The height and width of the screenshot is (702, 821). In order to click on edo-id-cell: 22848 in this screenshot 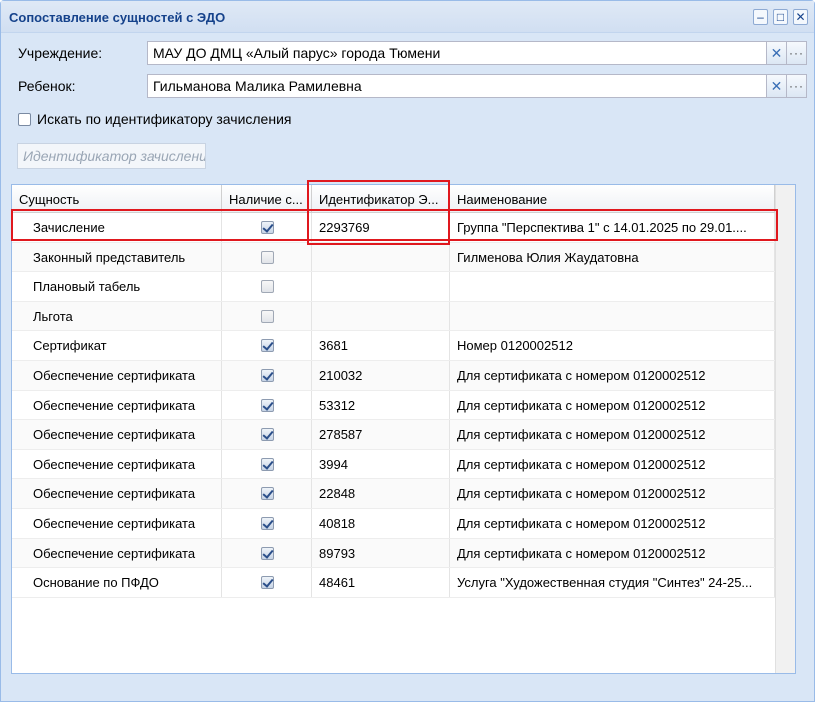, I will do `click(381, 493)`.